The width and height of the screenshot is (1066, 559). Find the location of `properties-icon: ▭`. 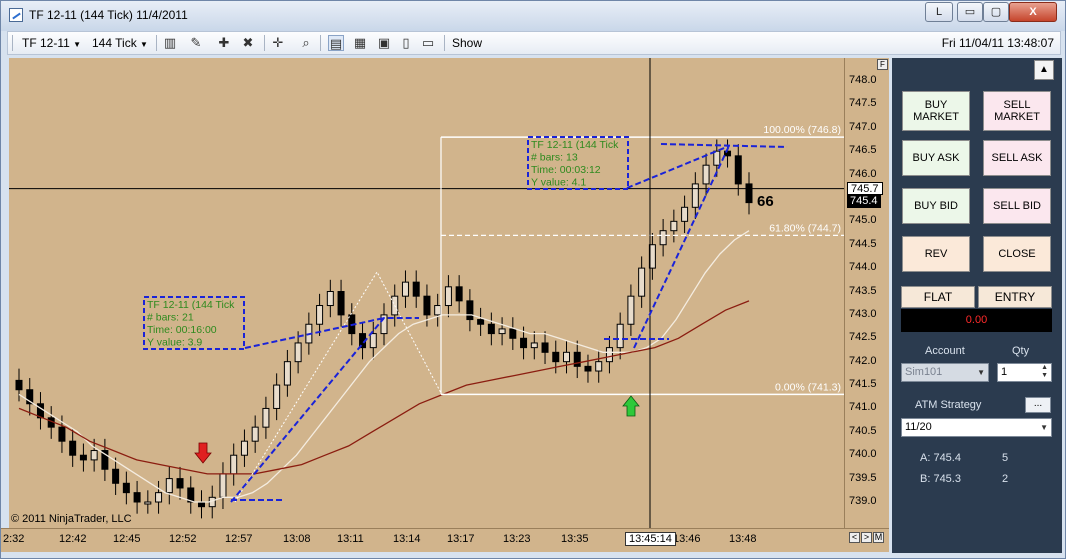

properties-icon: ▭ is located at coordinates (428, 43).